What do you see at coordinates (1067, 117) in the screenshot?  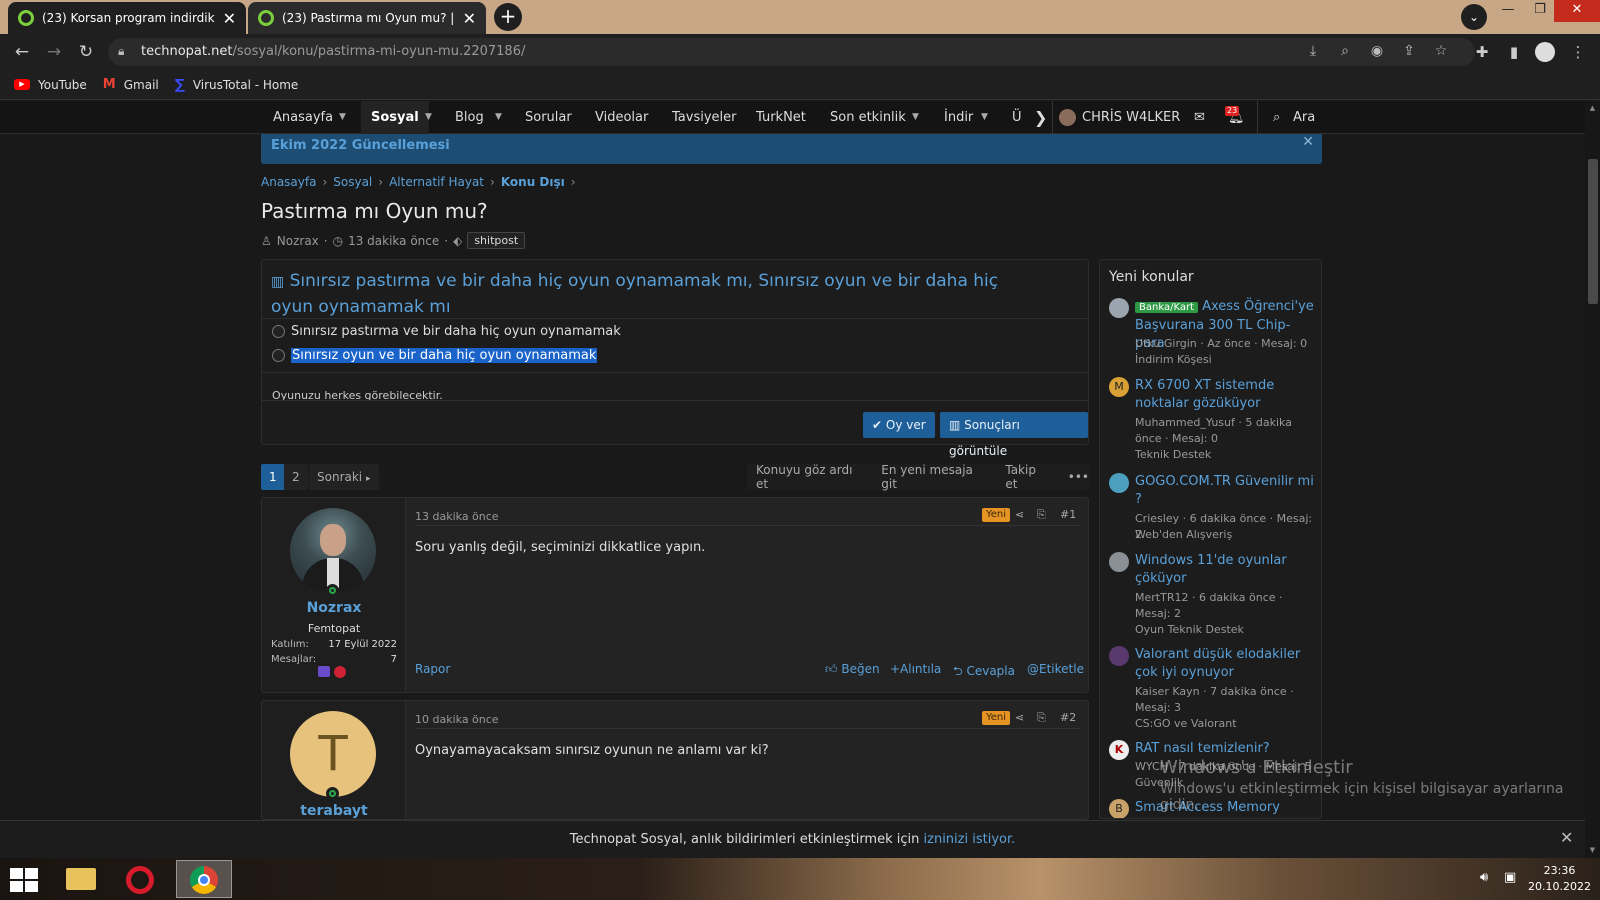 I see `user-avatar` at bounding box center [1067, 117].